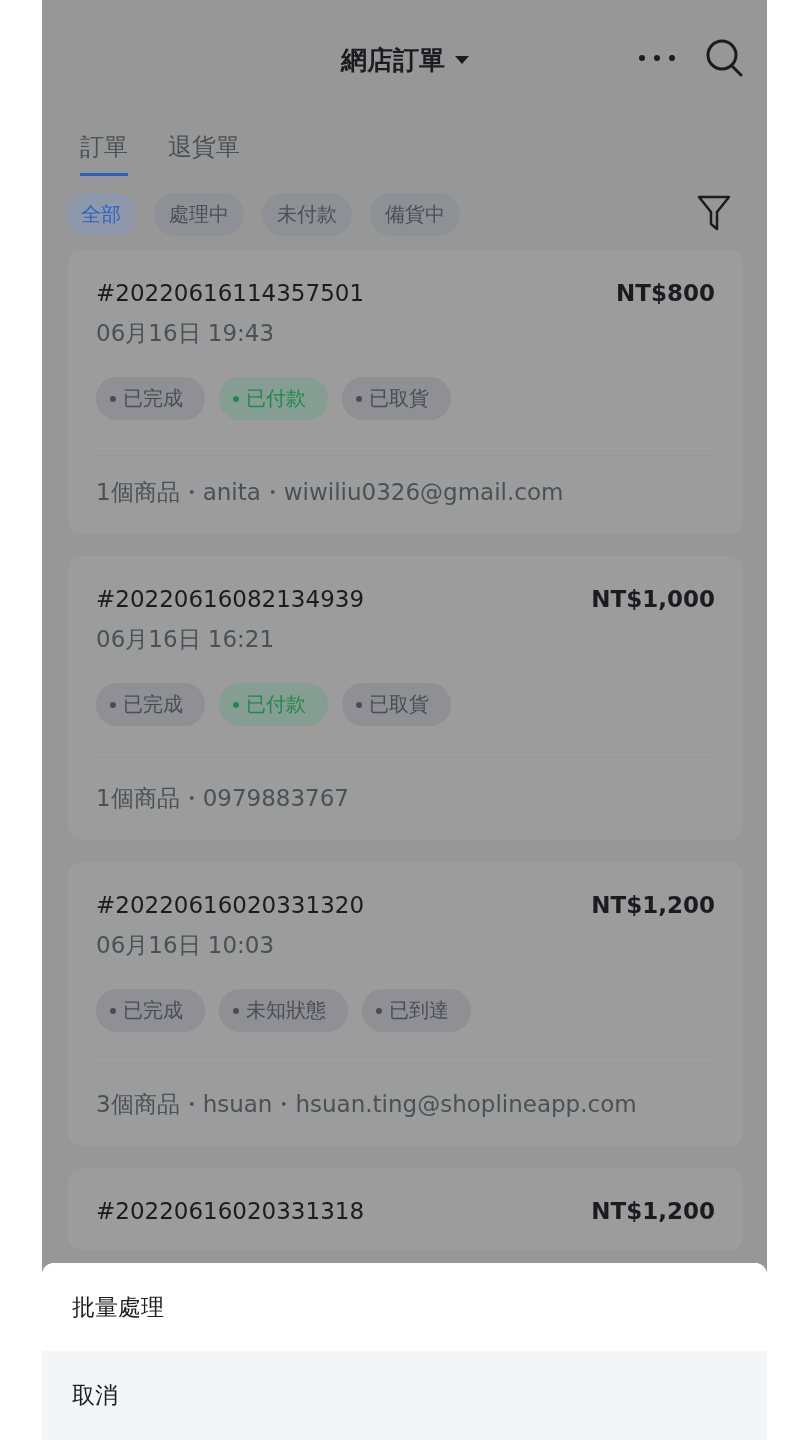  Describe the element at coordinates (404, 1395) in the screenshot. I see `cancel-button: 取消` at that location.